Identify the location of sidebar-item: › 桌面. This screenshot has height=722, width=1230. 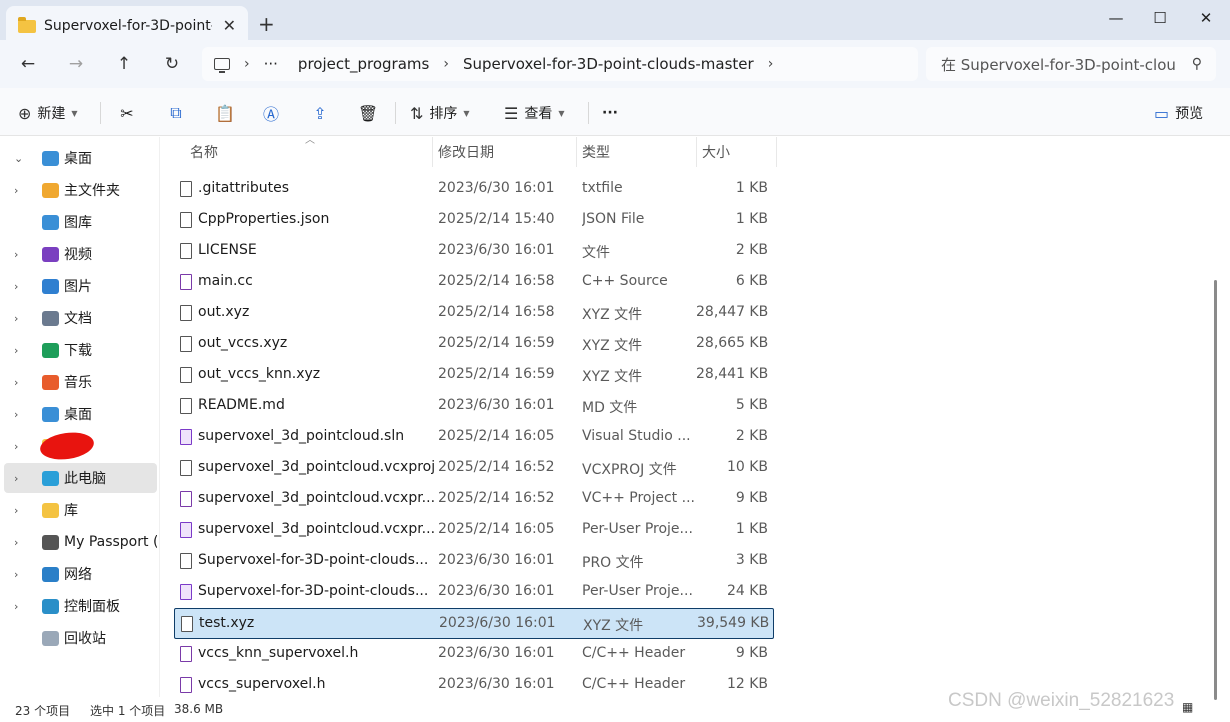
(80, 414).